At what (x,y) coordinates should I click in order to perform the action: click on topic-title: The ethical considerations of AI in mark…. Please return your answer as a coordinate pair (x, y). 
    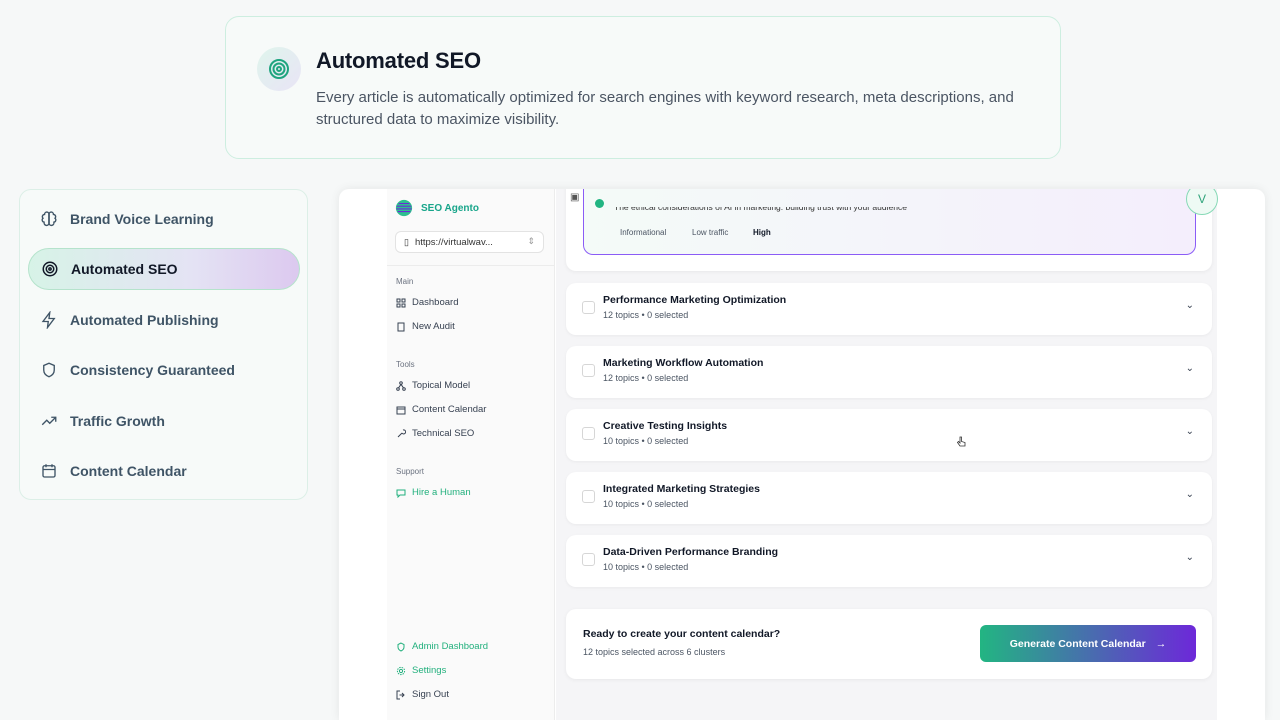
    Looking at the image, I should click on (760, 209).